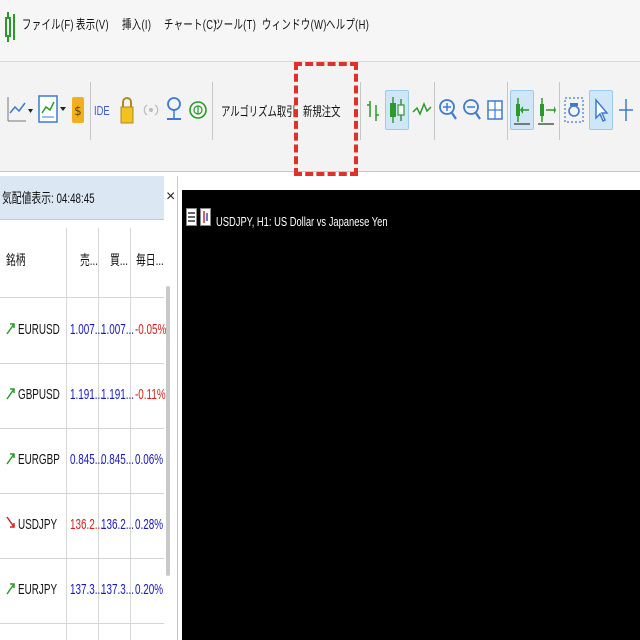  I want to click on dollar-icon: $, so click(78, 110).